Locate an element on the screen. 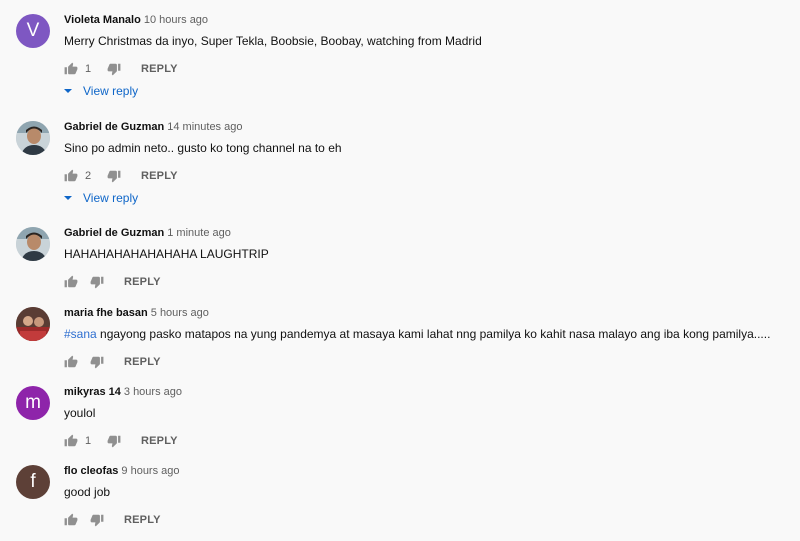 The image size is (800, 541). avatar: V is located at coordinates (33, 31).